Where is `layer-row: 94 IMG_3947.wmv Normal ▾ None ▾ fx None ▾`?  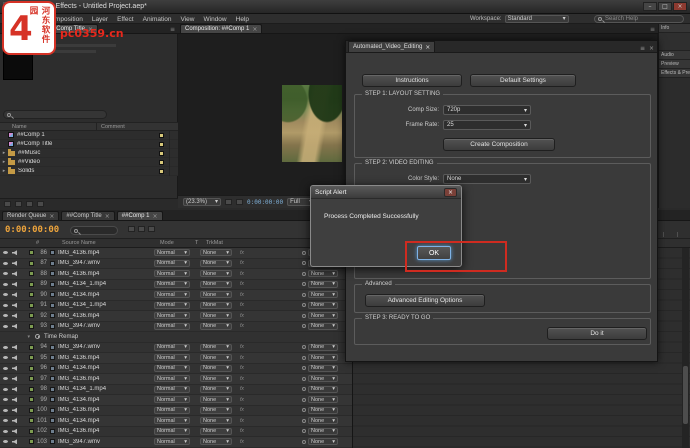 layer-row: 94 IMG_3947.wmv Normal ▾ None ▾ fx None ▾ is located at coordinates (176, 347).